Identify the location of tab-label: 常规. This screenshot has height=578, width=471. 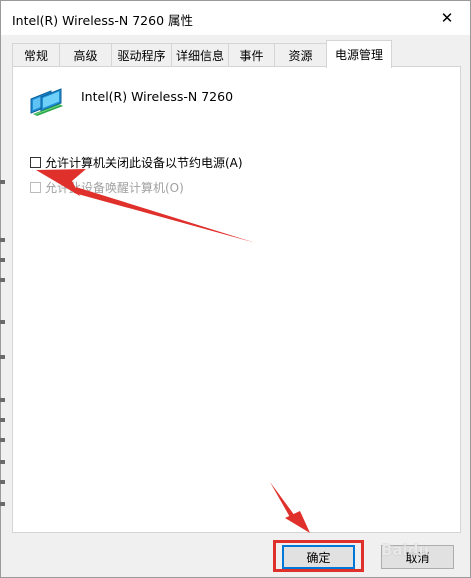
(35, 55).